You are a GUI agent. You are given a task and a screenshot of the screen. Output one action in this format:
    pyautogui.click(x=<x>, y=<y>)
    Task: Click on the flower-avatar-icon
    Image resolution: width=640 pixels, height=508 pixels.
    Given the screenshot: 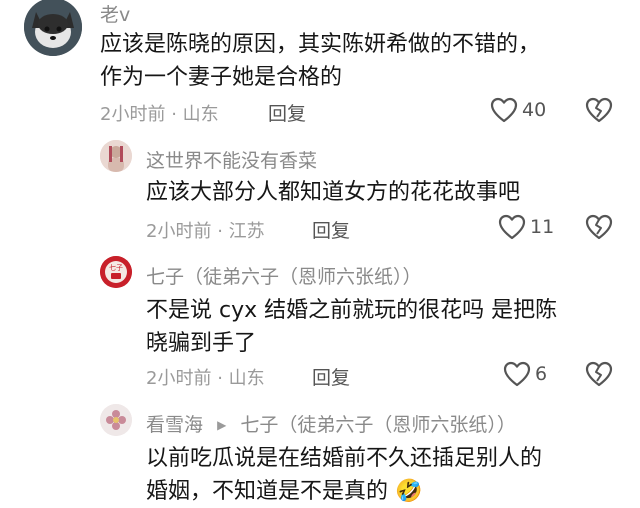 What is the action you would take?
    pyautogui.click(x=116, y=420)
    